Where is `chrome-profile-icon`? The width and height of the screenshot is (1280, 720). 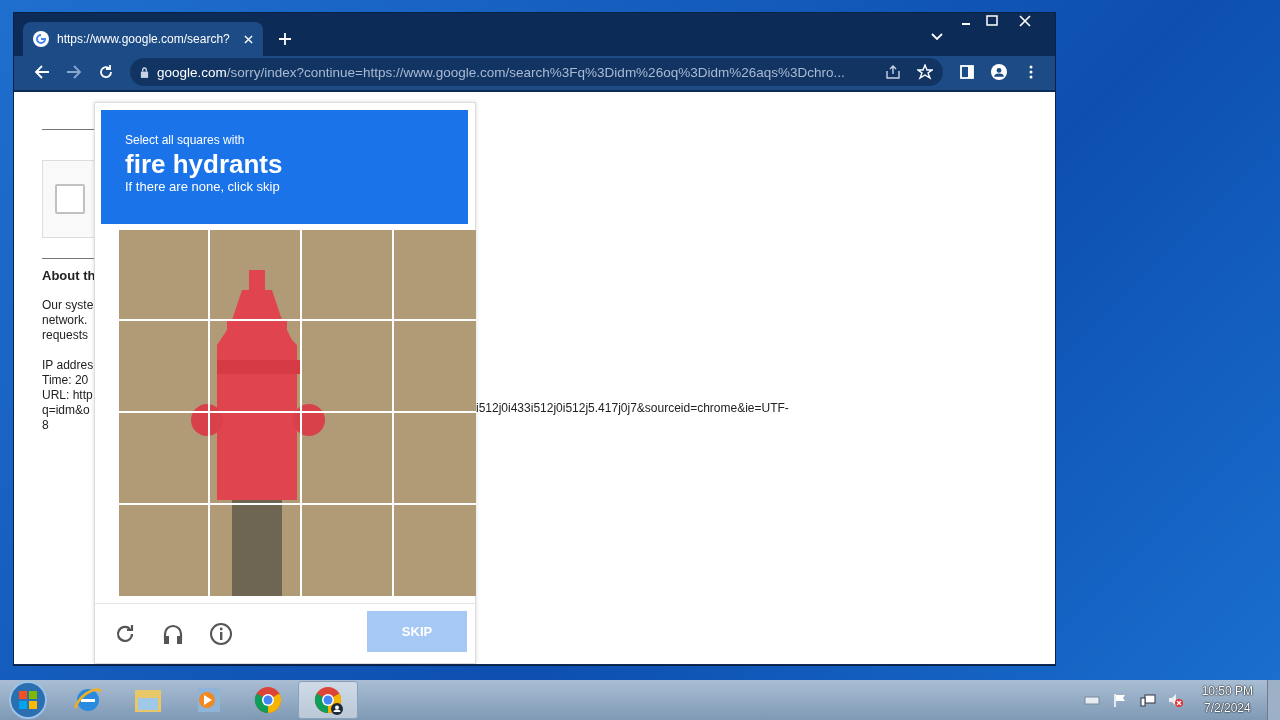 chrome-profile-icon is located at coordinates (328, 700).